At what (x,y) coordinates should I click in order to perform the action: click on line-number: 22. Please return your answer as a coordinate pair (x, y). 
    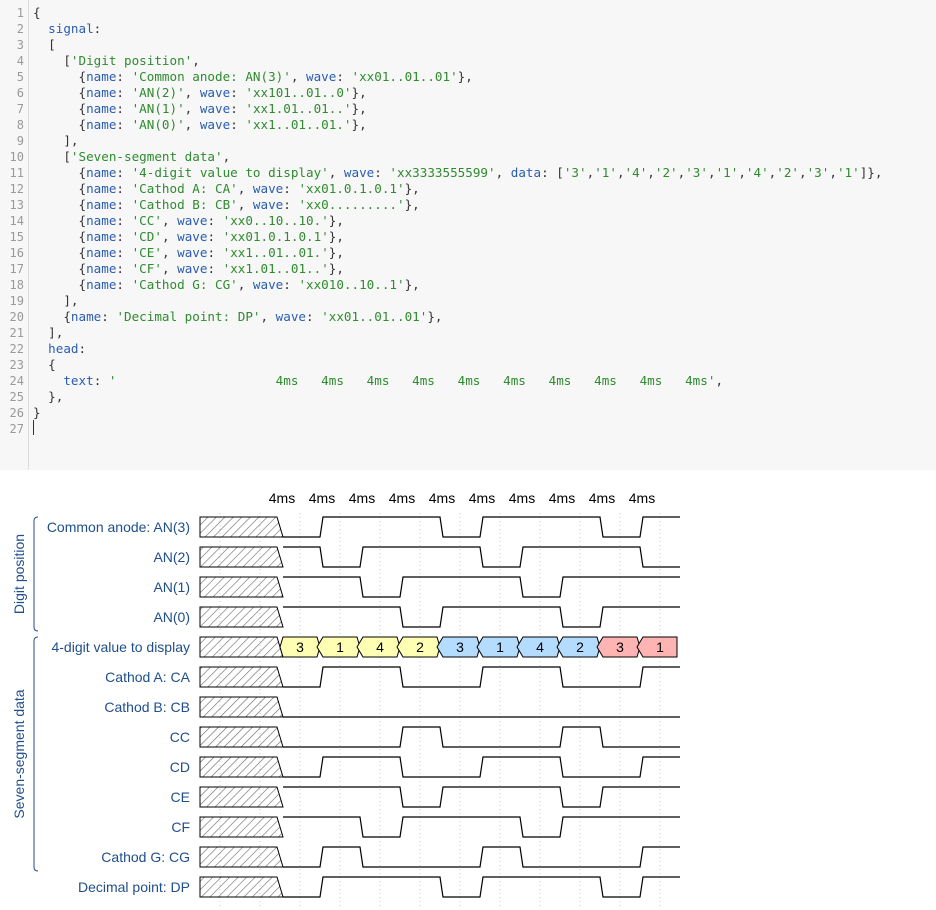
    Looking at the image, I should click on (16, 349).